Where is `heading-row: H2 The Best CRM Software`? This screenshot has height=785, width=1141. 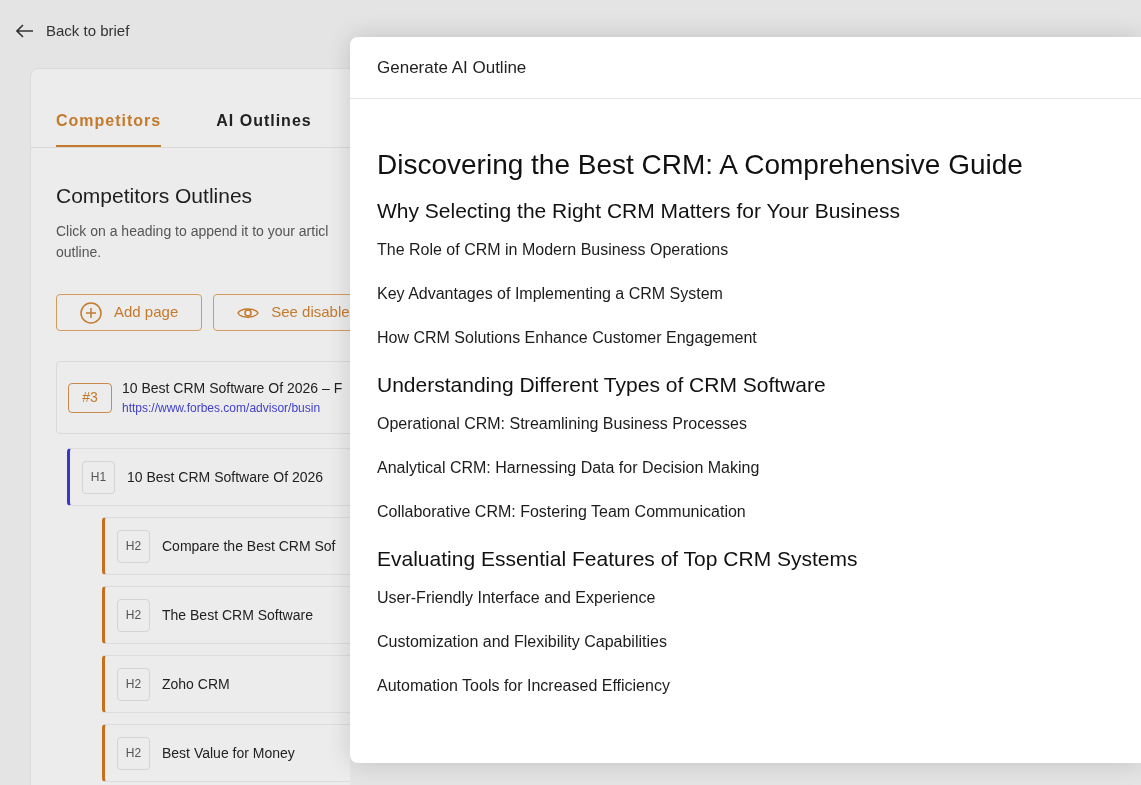 heading-row: H2 The Best CRM Software is located at coordinates (226, 615).